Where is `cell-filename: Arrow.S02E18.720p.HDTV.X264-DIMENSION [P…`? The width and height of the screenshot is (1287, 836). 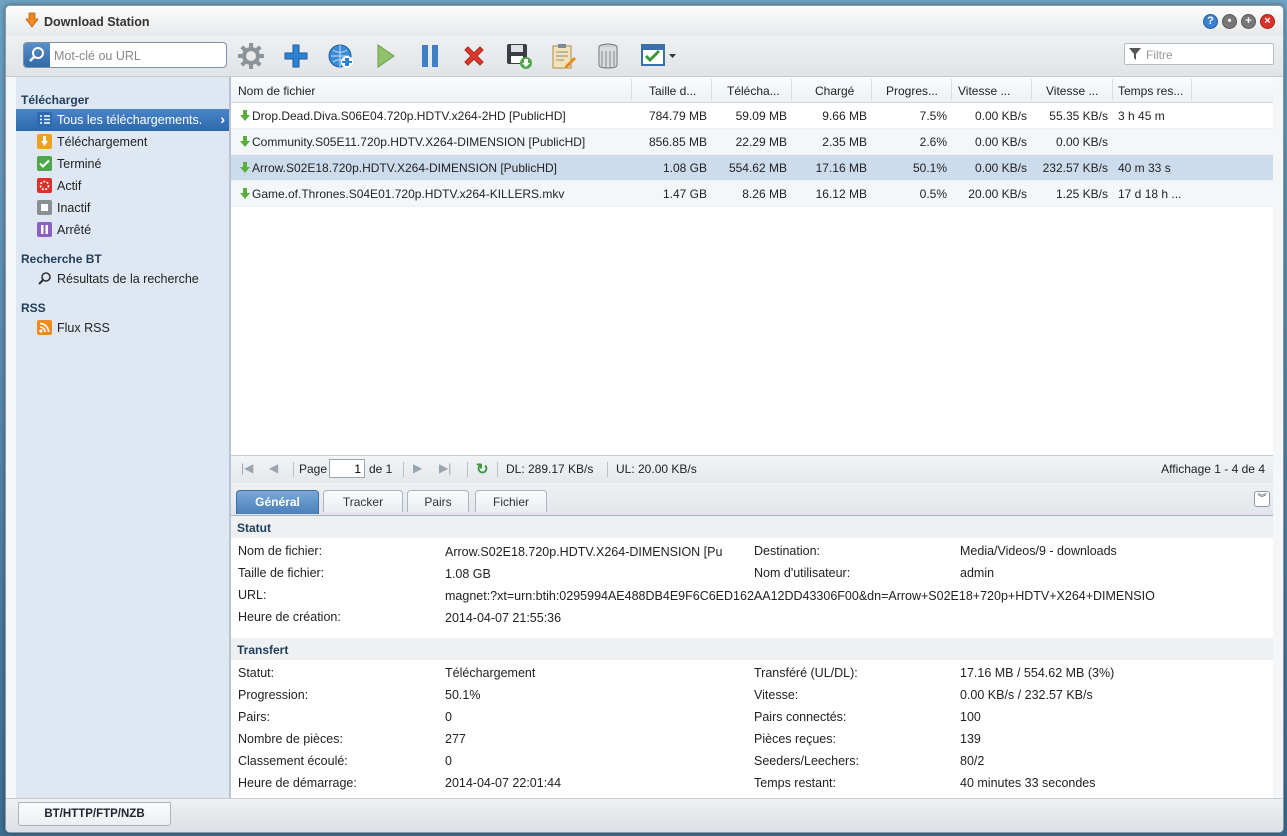 cell-filename: Arrow.S02E18.720p.HDTV.X264-DIMENSION [P… is located at coordinates (405, 168).